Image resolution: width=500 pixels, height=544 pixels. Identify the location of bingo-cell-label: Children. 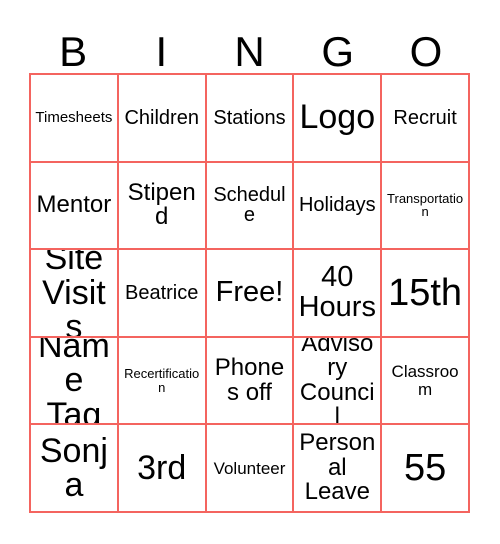
(161, 117).